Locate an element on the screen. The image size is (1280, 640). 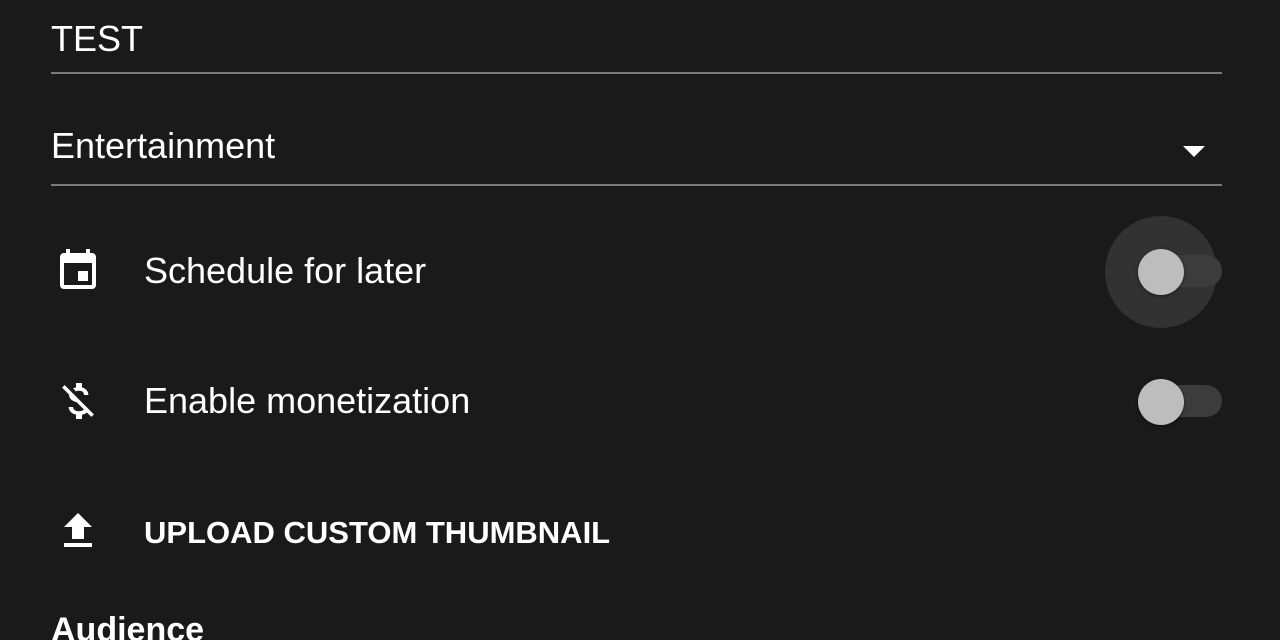
schedule-label: Schedule for later is located at coordinates (285, 270).